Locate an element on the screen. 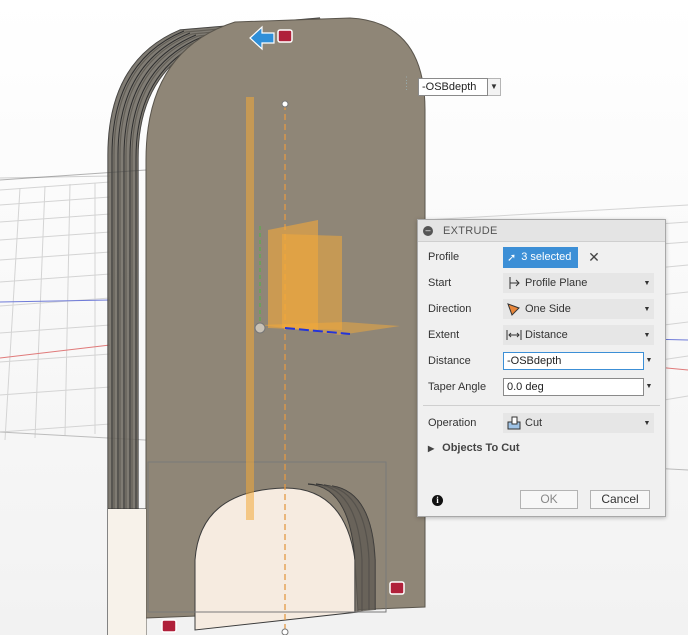 This screenshot has height=635, width=688. extent-row: Extent Distance ▼ is located at coordinates (542, 335).